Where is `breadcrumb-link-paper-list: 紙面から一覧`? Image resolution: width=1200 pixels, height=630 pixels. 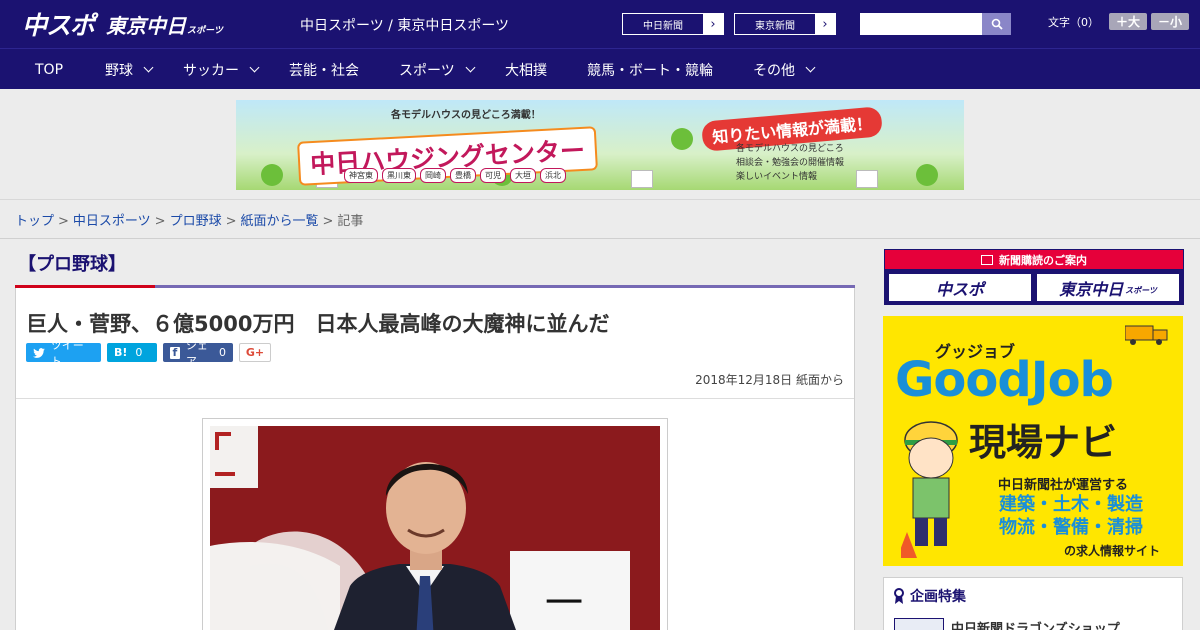 breadcrumb-link-paper-list: 紙面から一覧 is located at coordinates (280, 221).